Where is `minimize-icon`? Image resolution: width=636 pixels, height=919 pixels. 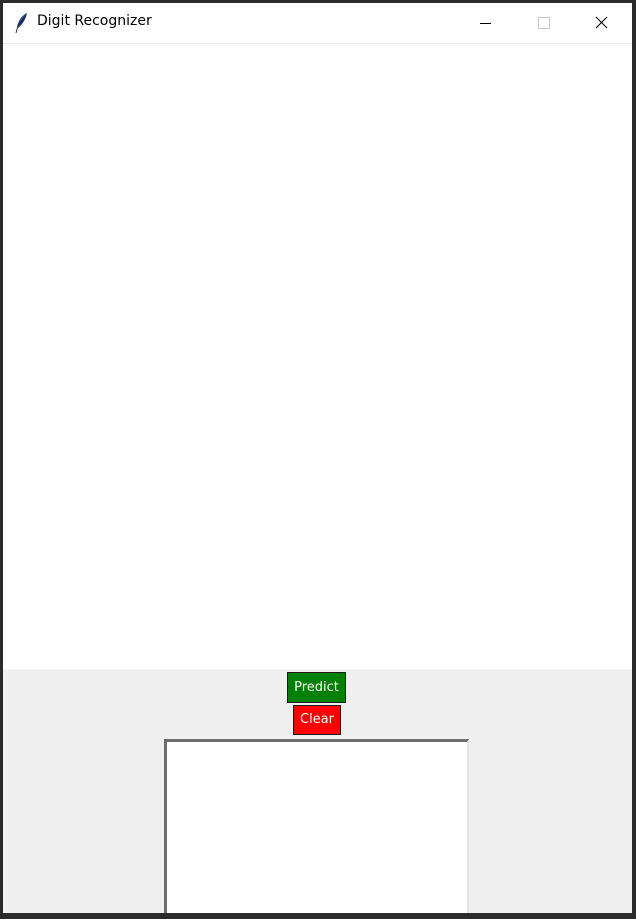
minimize-icon is located at coordinates (485, 23).